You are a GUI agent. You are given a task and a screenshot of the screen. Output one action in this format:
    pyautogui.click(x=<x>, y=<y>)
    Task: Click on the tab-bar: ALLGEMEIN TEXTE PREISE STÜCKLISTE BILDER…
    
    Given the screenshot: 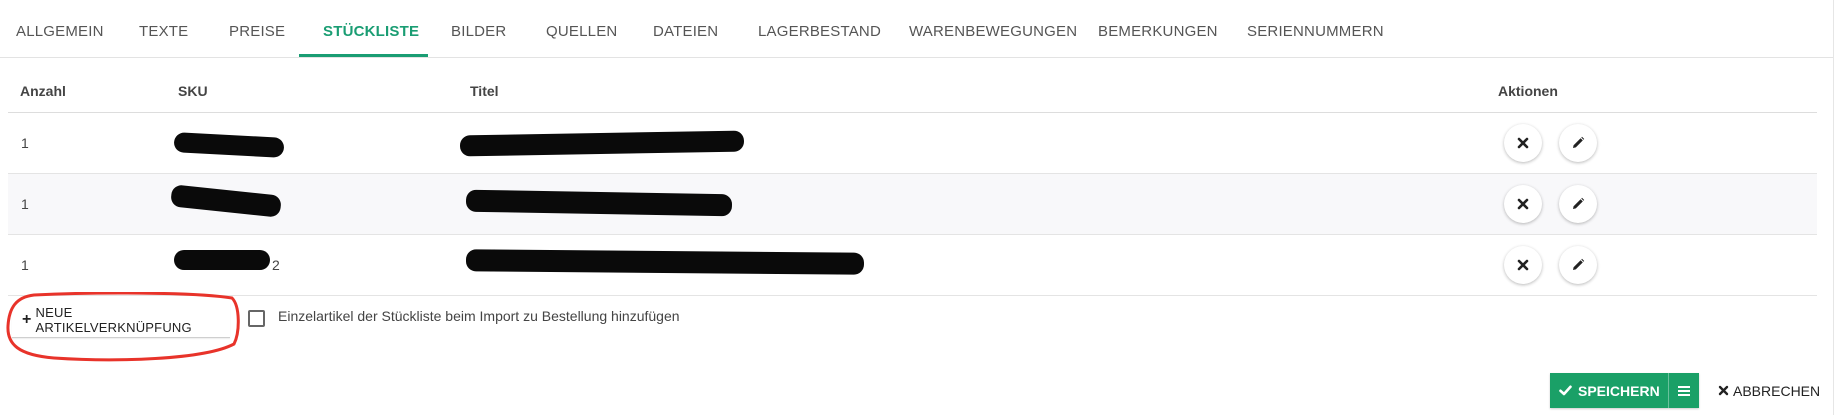 What is the action you would take?
    pyautogui.click(x=916, y=29)
    